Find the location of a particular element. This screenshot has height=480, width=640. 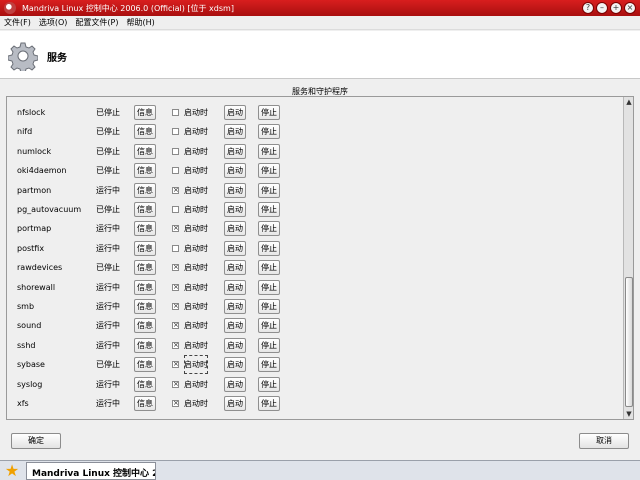

cancel-button: 取消 is located at coordinates (604, 441).